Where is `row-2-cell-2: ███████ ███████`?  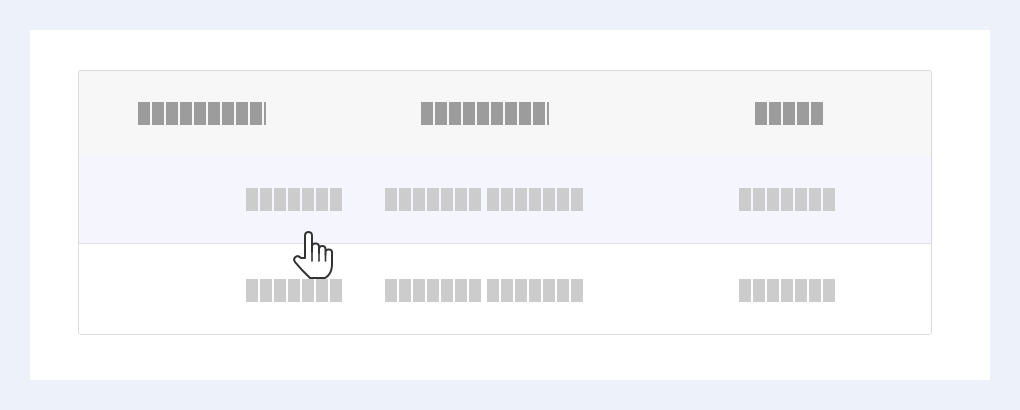 row-2-cell-2: ███████ ███████ is located at coordinates (485, 289).